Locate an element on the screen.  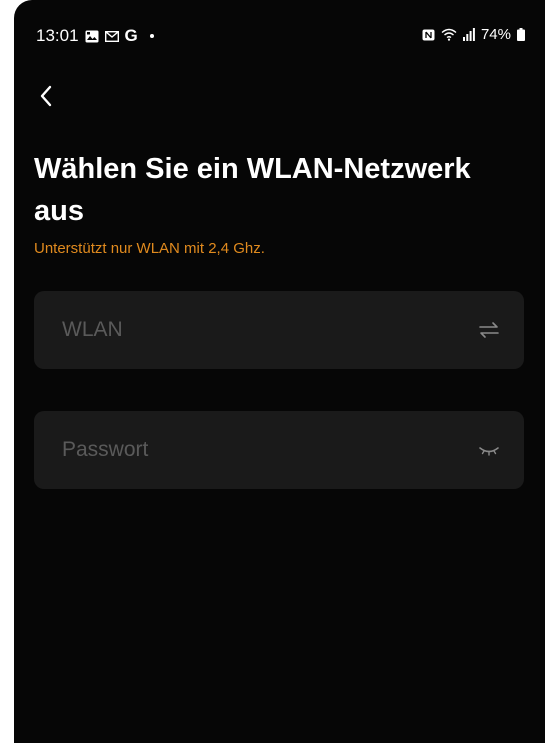
nfc-icon is located at coordinates (428, 35).